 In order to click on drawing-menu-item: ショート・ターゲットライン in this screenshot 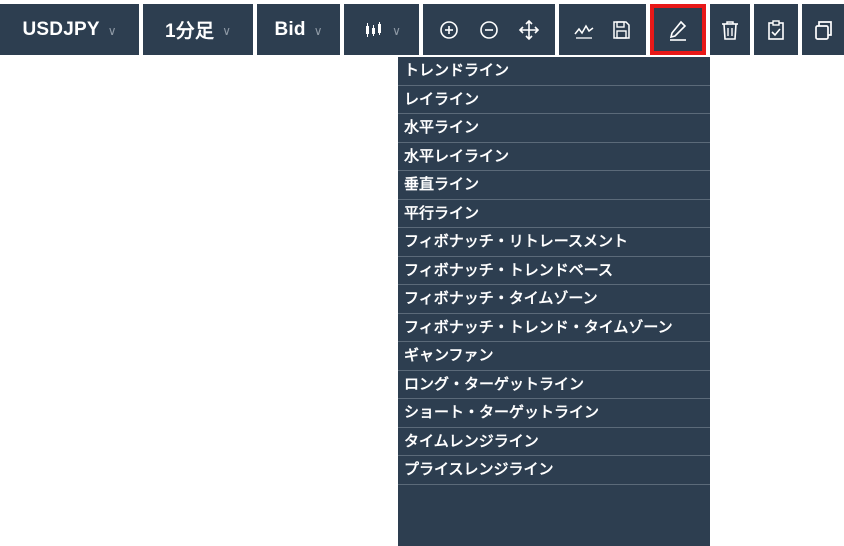, I will do `click(554, 413)`.